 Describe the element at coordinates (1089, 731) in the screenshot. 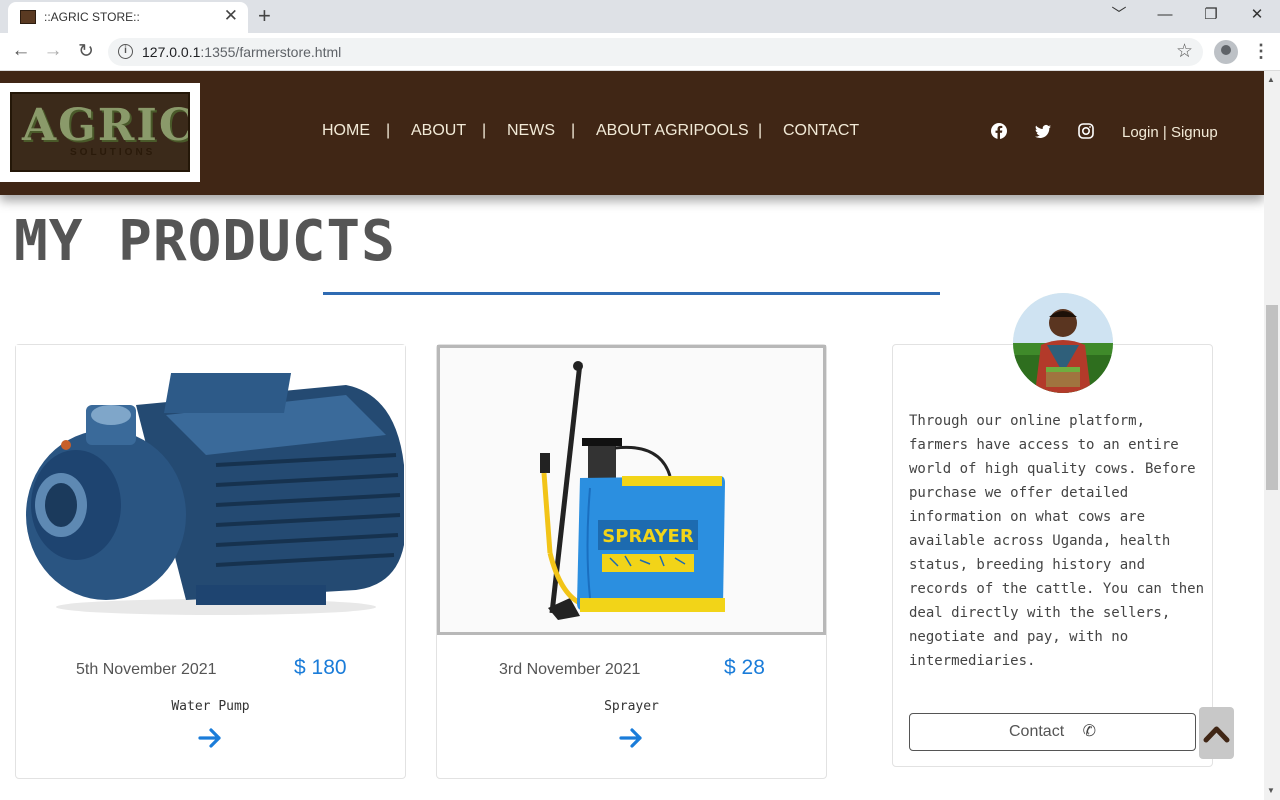

I see `phone-icon: ✆` at that location.